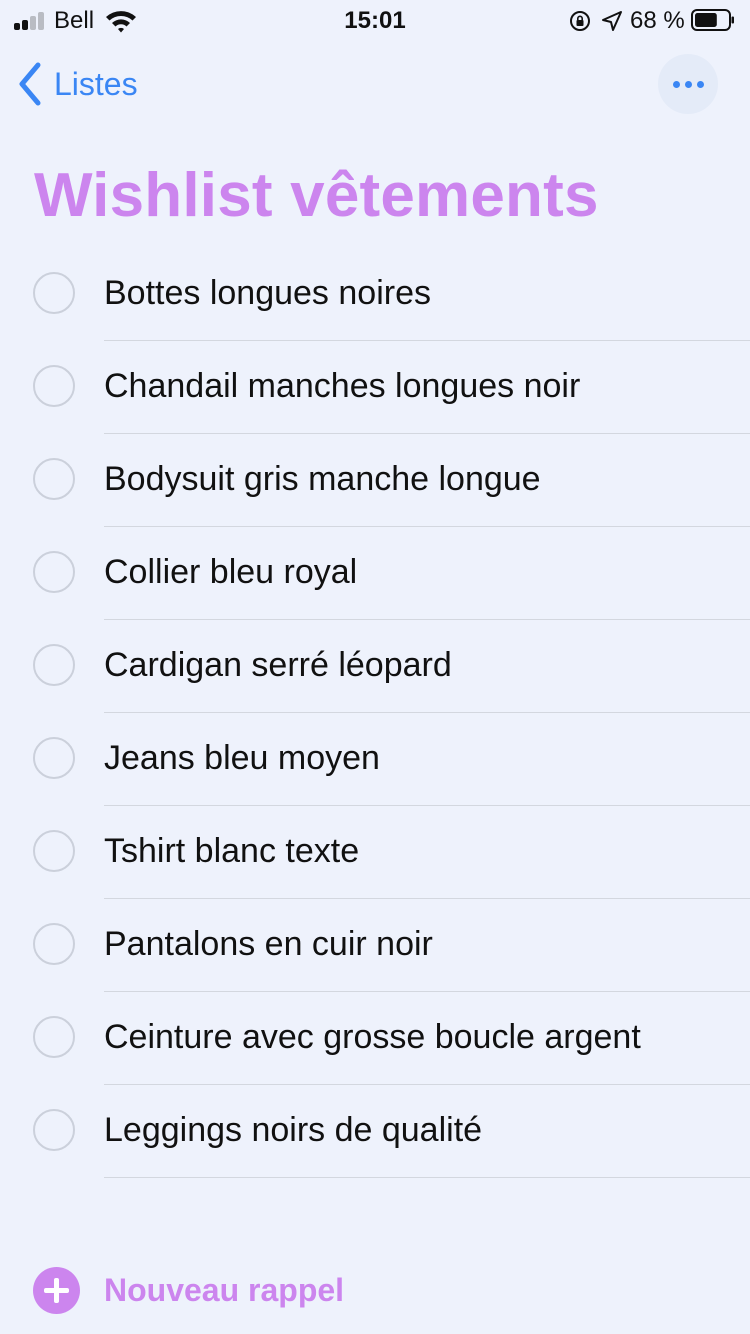  What do you see at coordinates (427, 1177) in the screenshot?
I see `row-divider` at bounding box center [427, 1177].